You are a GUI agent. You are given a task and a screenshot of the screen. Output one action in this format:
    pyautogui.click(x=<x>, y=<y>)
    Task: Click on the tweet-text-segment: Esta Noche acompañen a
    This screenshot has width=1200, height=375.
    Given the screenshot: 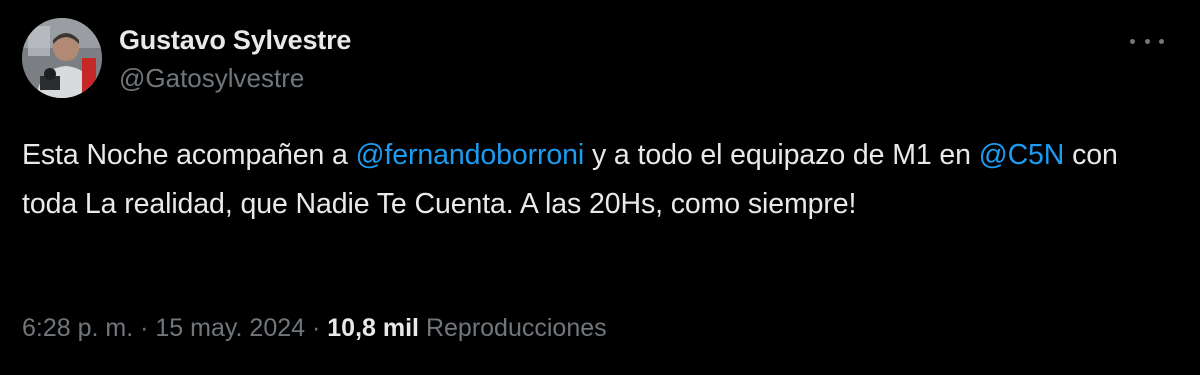 What is the action you would take?
    pyautogui.click(x=189, y=155)
    